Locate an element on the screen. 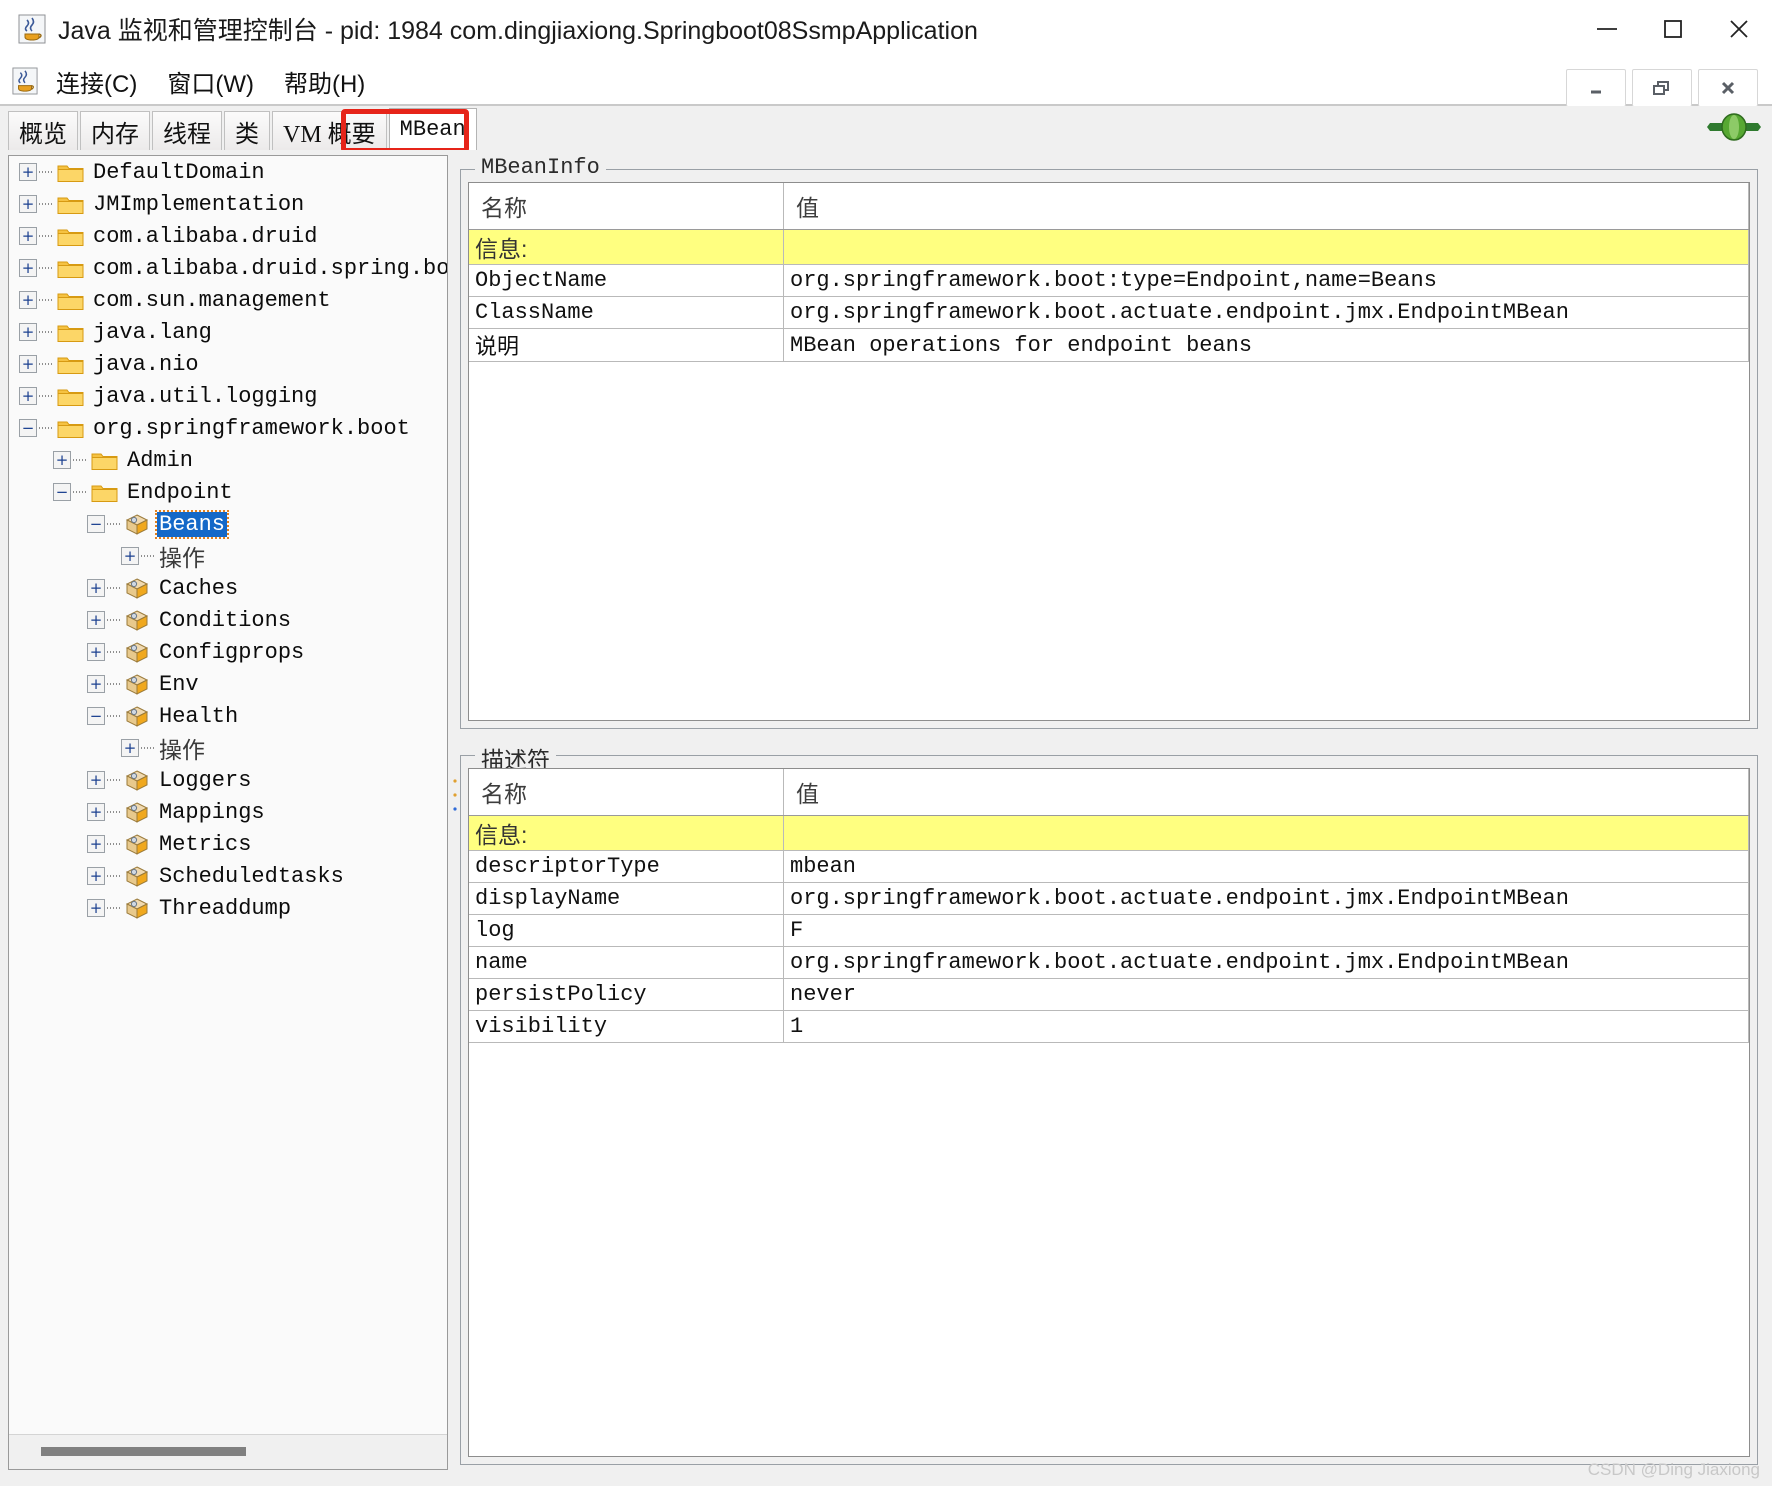 Image resolution: width=1772 pixels, height=1486 pixels. minimize-button is located at coordinates (1607, 29).